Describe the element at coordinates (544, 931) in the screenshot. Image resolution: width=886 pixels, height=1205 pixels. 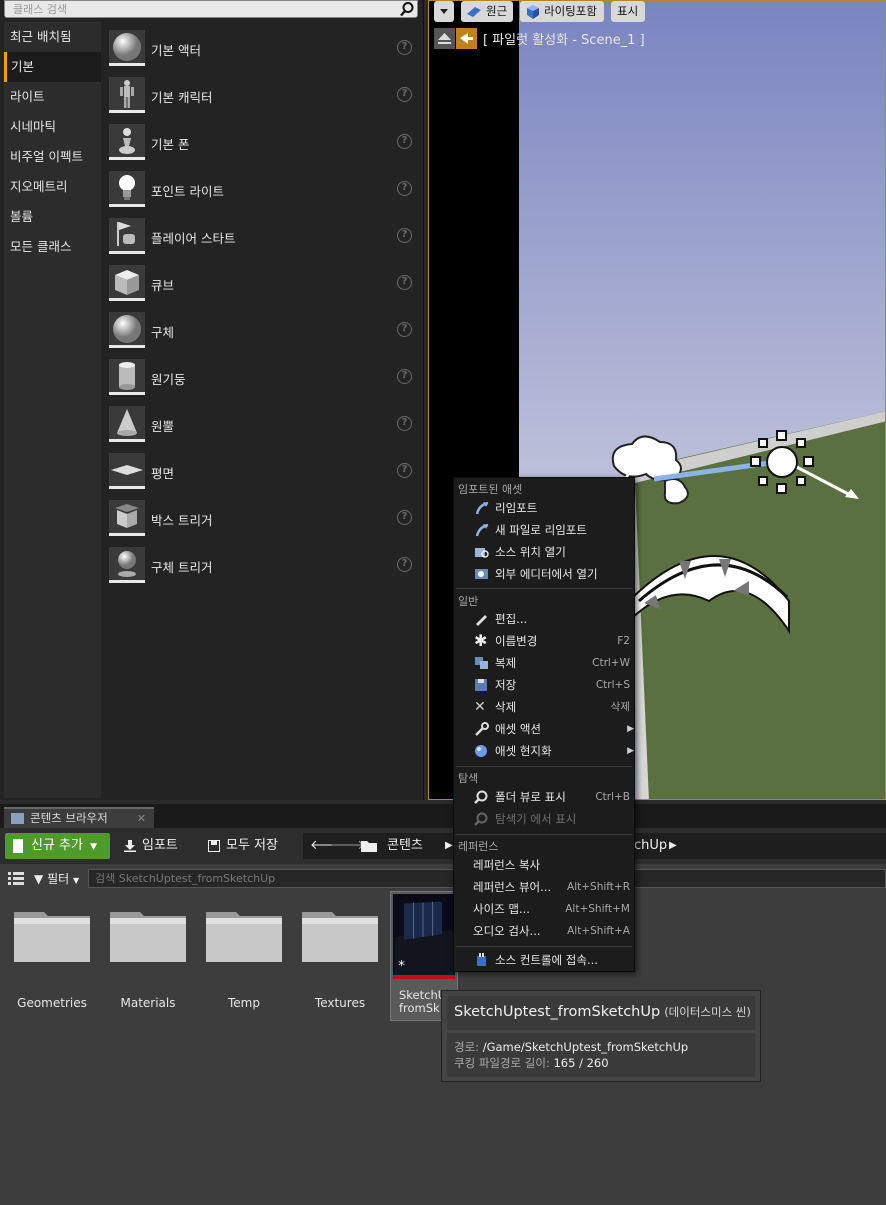
I see `menu-item-audit: 오디오 검사... Alt+Shift+A` at that location.